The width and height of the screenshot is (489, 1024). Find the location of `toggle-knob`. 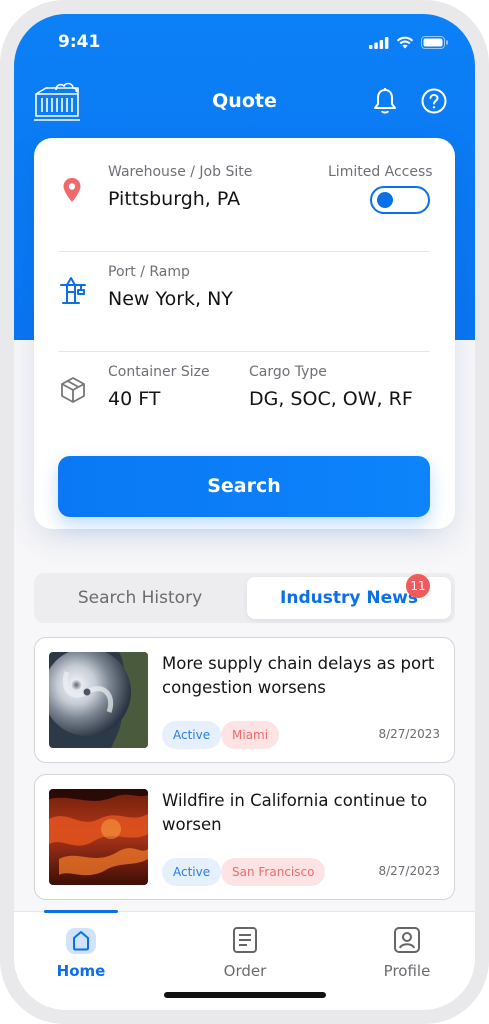

toggle-knob is located at coordinates (385, 200).